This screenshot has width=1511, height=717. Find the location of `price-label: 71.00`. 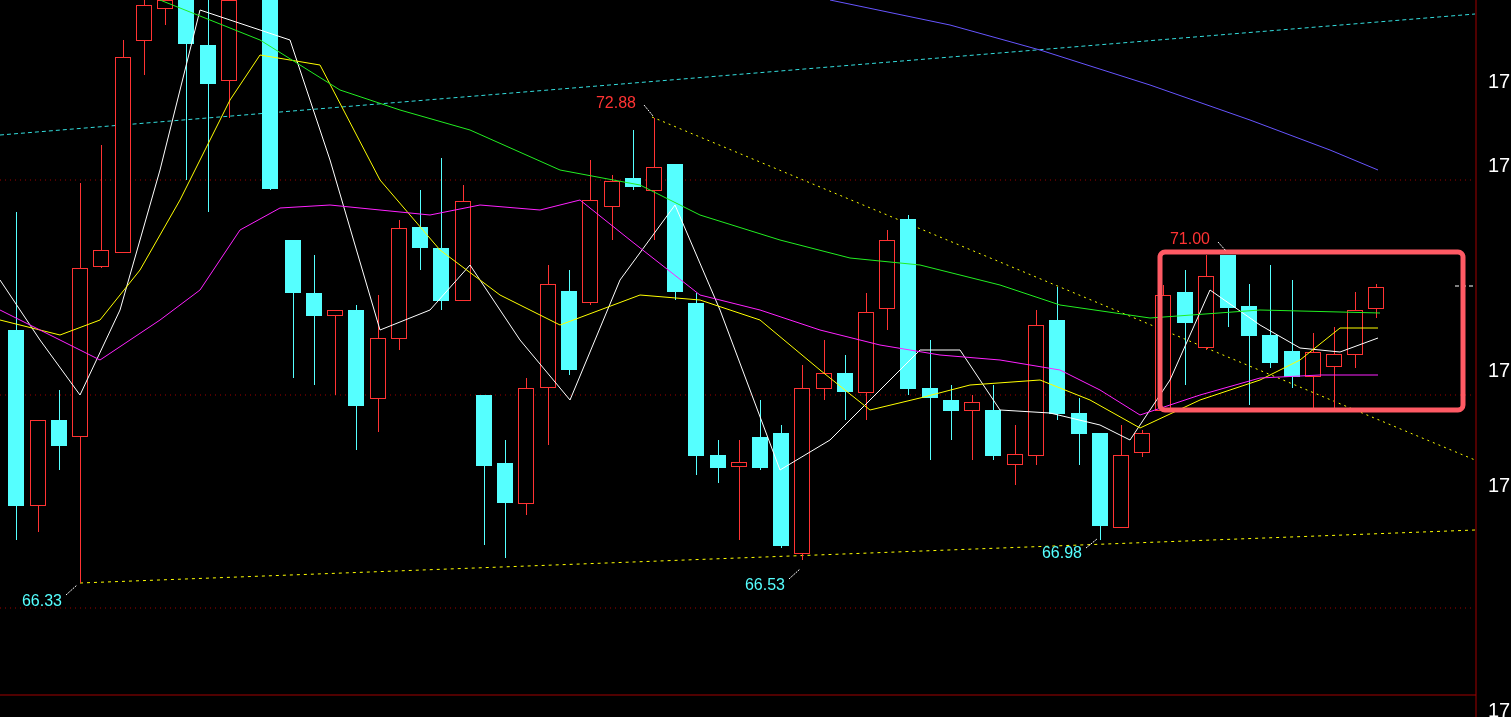

price-label: 71.00 is located at coordinates (1190, 238).